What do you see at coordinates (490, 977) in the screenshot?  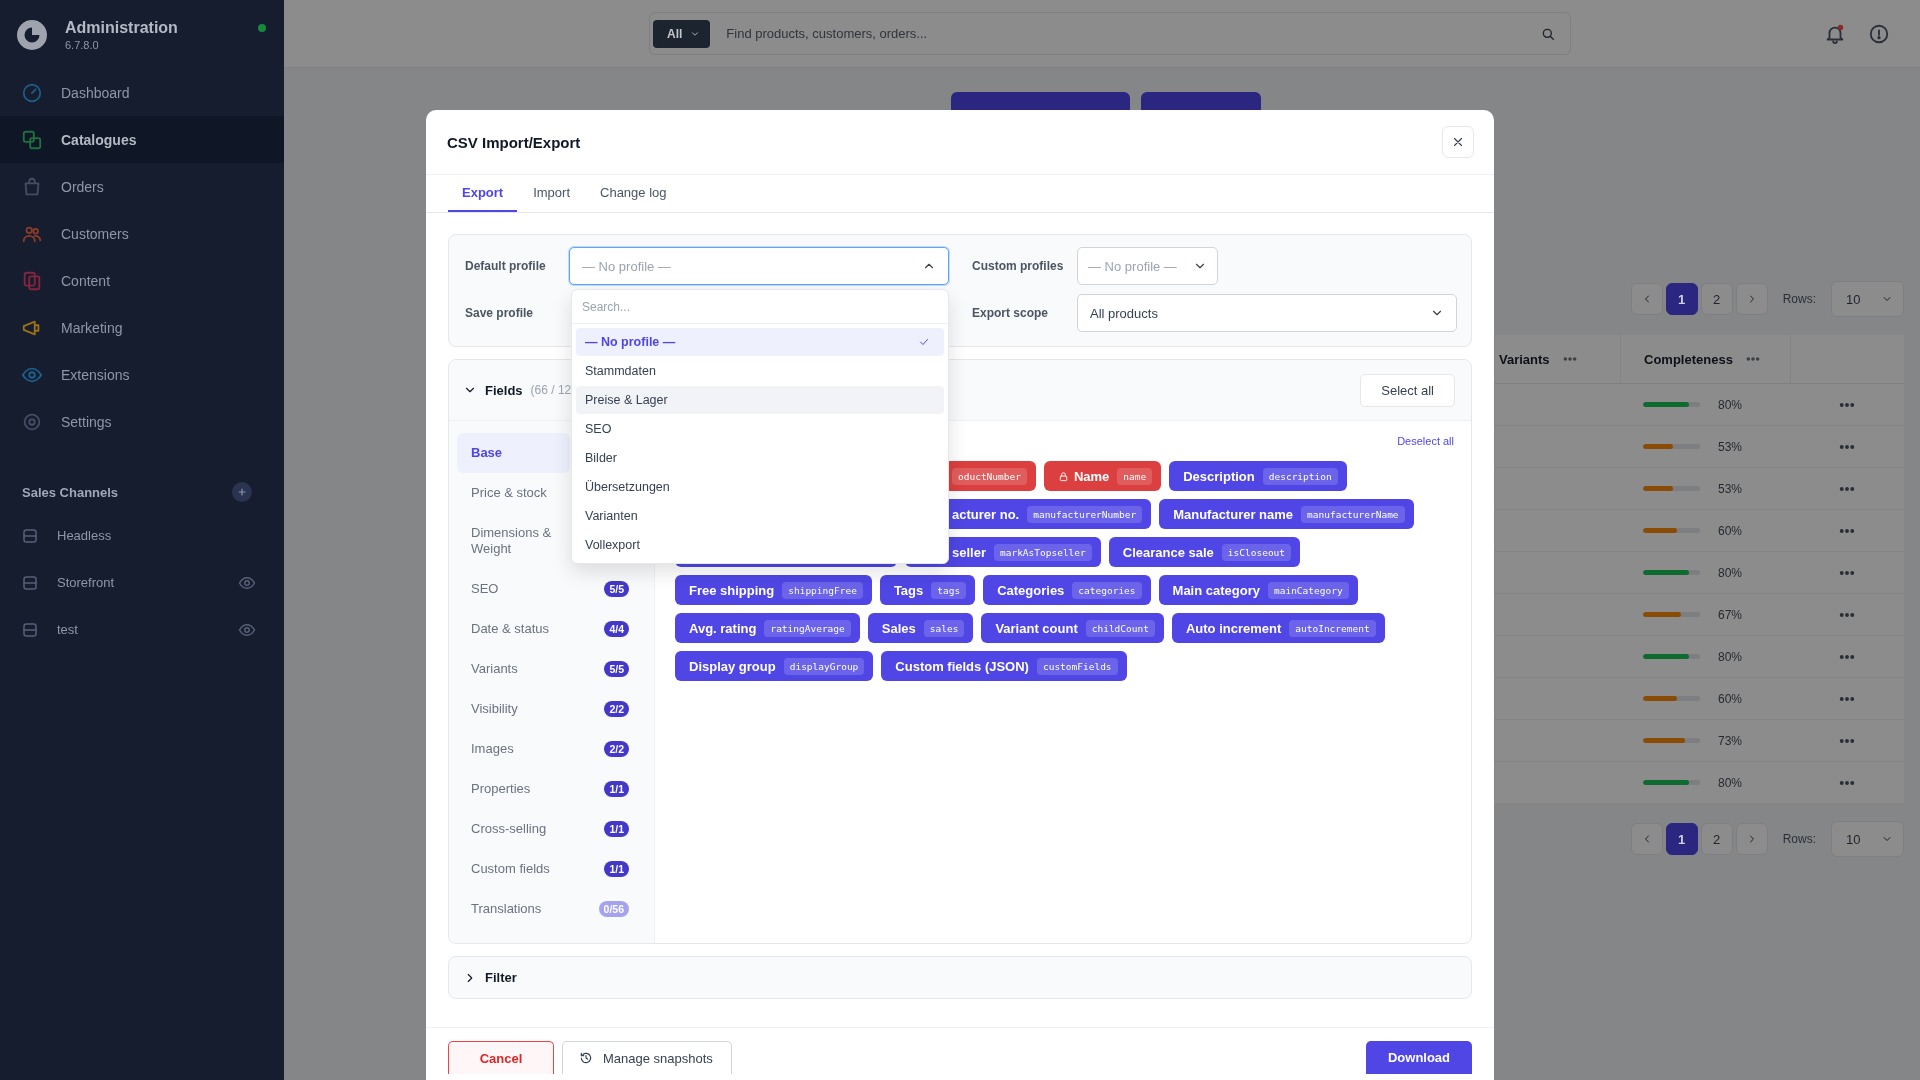 I see `section-toggle: Filter` at bounding box center [490, 977].